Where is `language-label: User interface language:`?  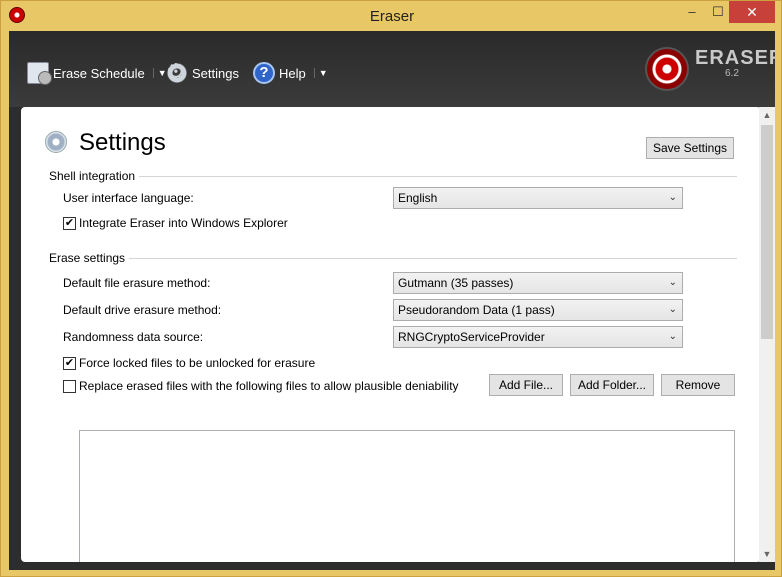 language-label: User interface language: is located at coordinates (128, 198).